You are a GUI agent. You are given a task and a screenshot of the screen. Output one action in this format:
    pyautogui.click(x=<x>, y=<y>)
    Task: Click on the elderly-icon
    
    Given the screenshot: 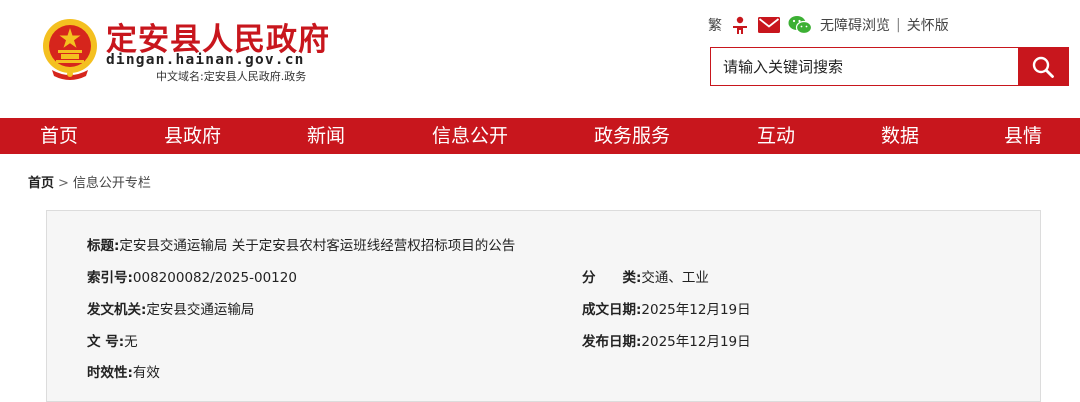 What is the action you would take?
    pyautogui.click(x=740, y=25)
    